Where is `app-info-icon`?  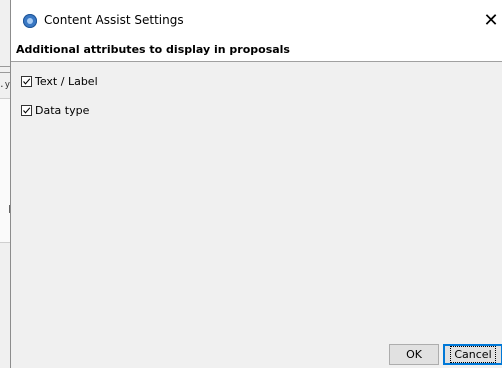 app-info-icon is located at coordinates (30, 21).